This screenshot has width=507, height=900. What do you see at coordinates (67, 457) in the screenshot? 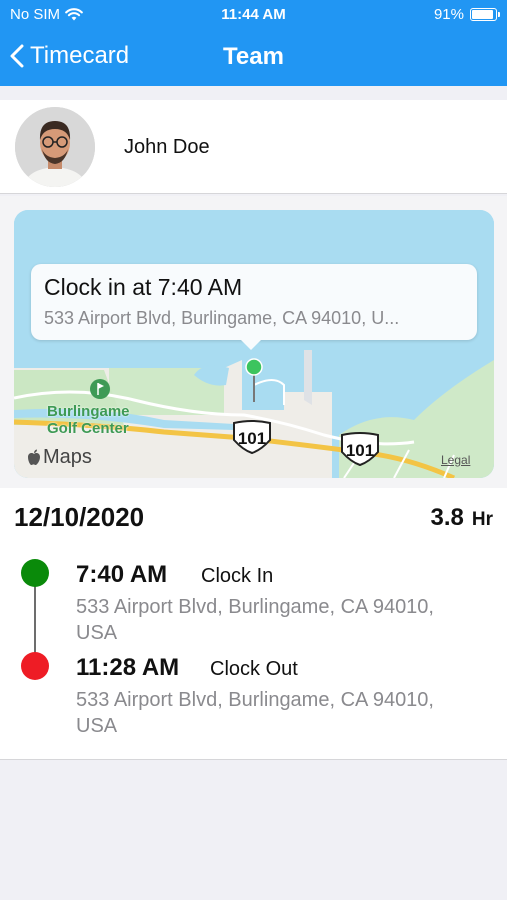
I see `maps-logo-text: Maps` at bounding box center [67, 457].